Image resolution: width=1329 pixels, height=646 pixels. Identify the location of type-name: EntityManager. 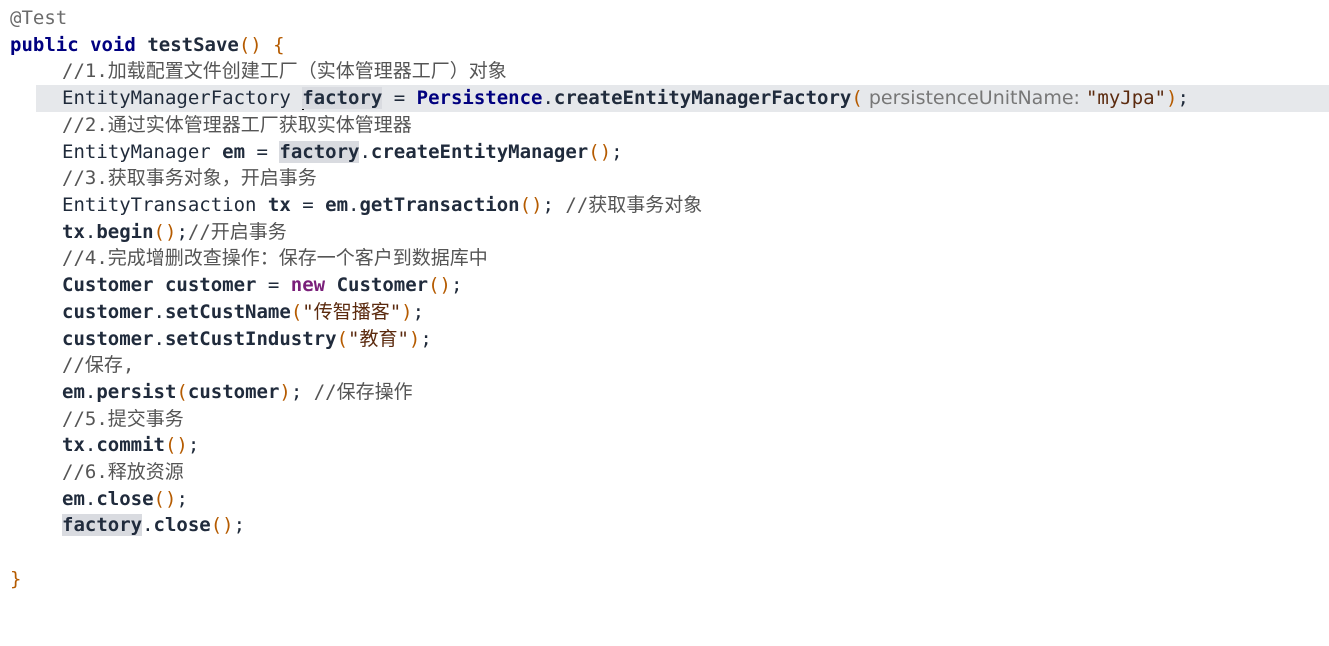
(142, 152).